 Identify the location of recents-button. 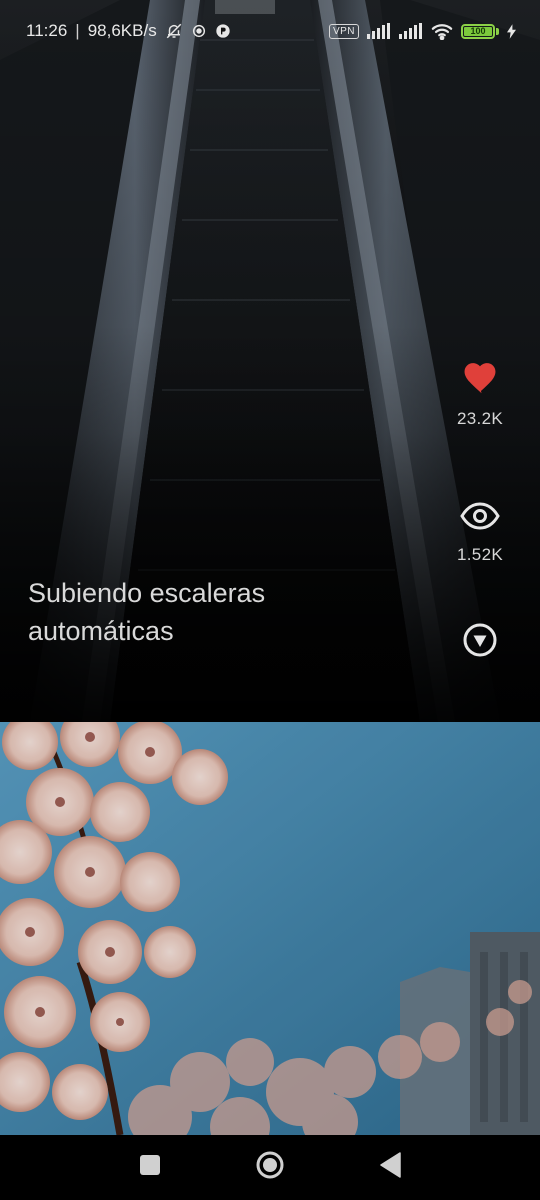
(150, 1167).